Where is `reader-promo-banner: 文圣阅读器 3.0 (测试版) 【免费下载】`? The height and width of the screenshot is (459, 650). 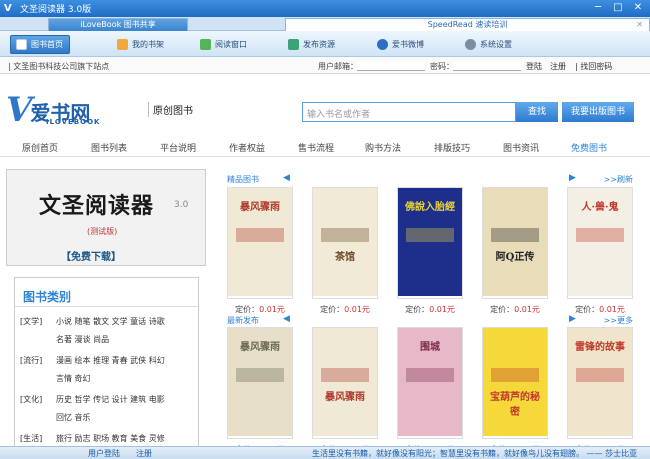 reader-promo-banner: 文圣阅读器 3.0 (测试版) 【免费下载】 is located at coordinates (106, 217).